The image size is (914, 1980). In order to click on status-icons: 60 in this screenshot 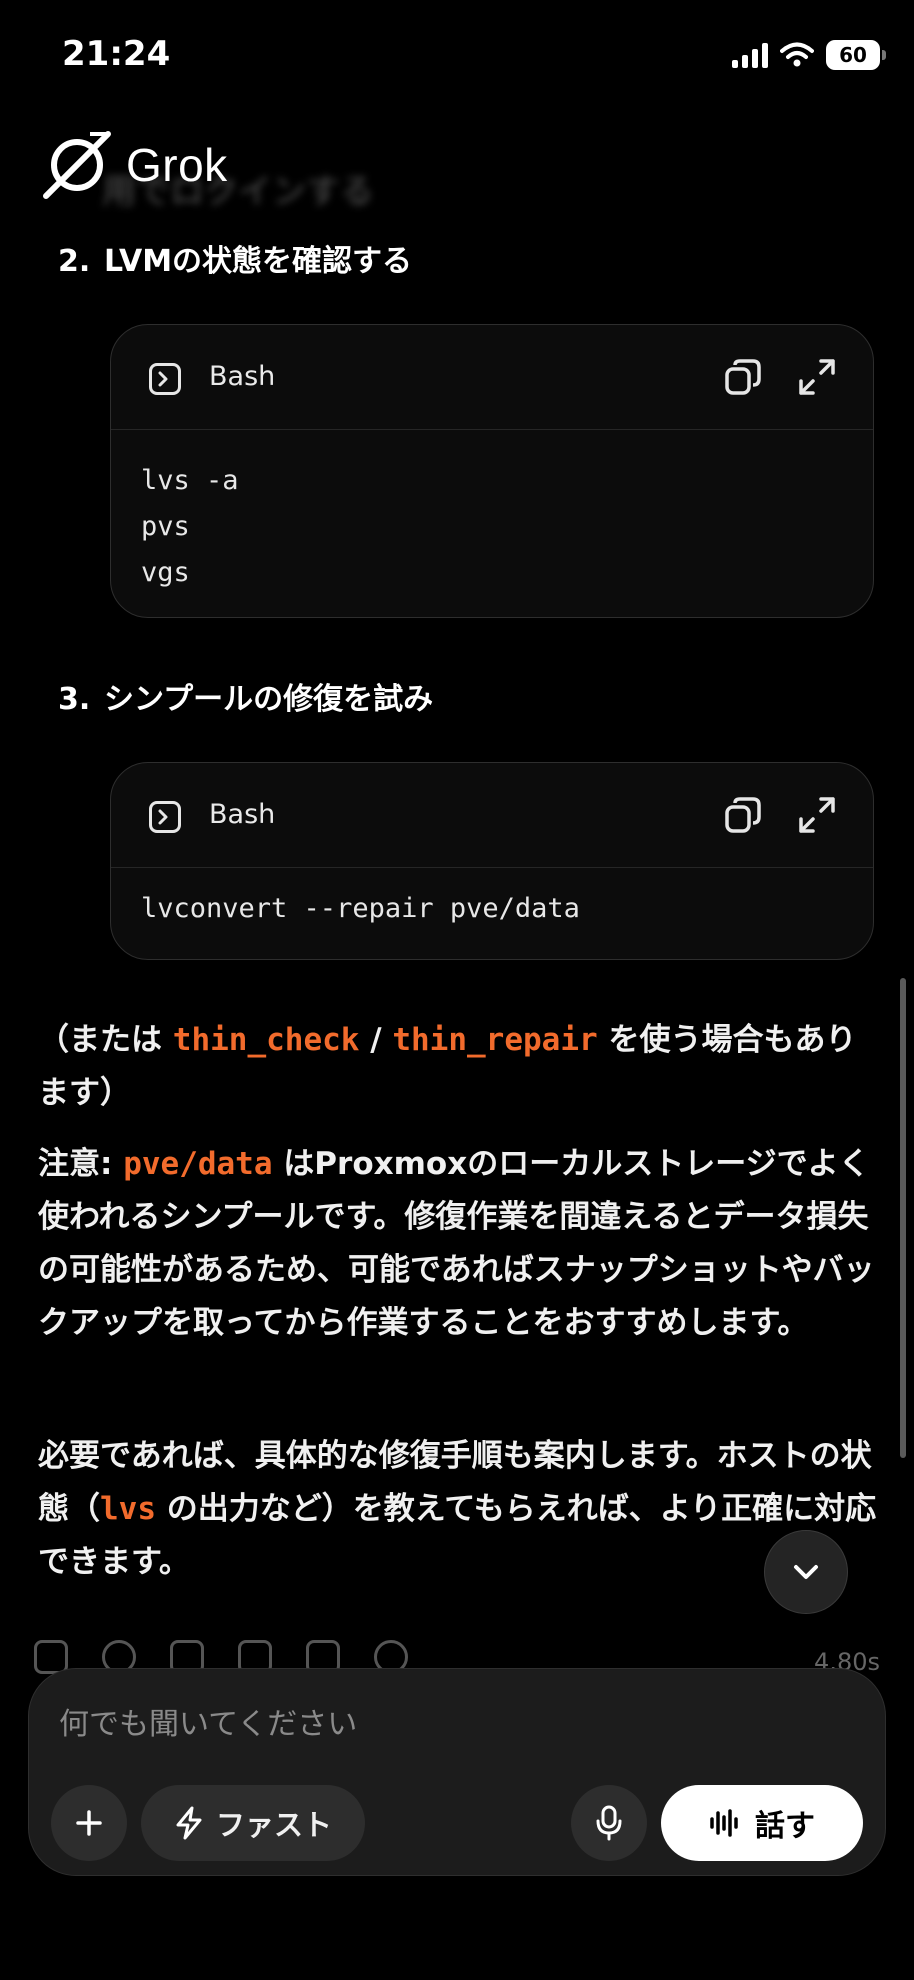, I will do `click(809, 55)`.